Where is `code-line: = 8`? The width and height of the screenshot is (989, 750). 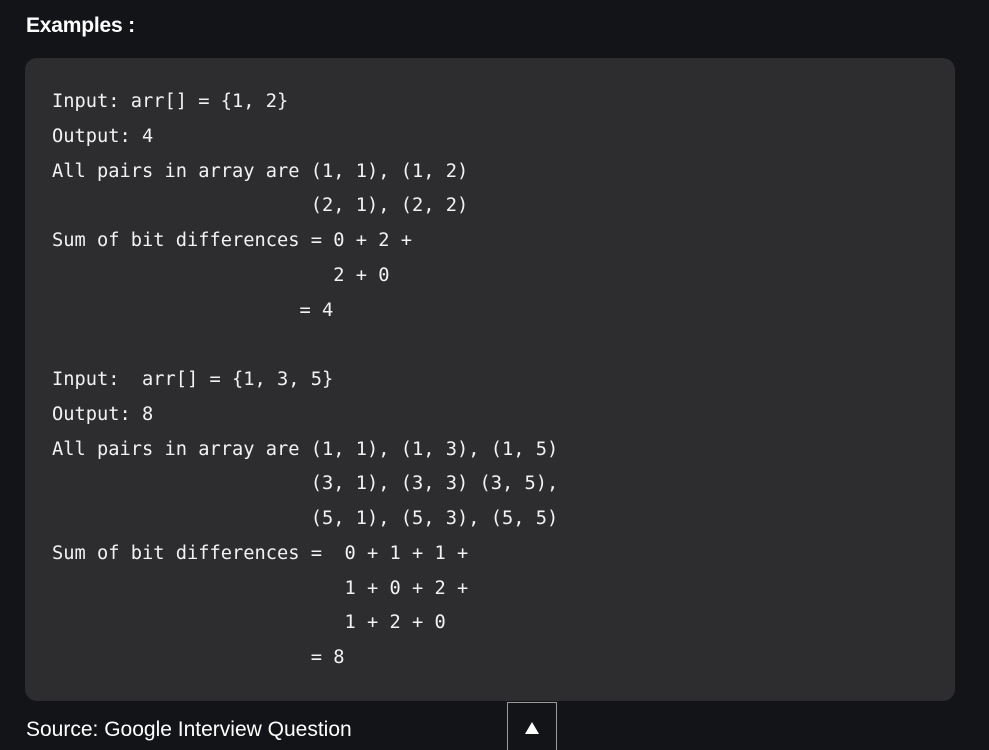
code-line: = 8 is located at coordinates (198, 657).